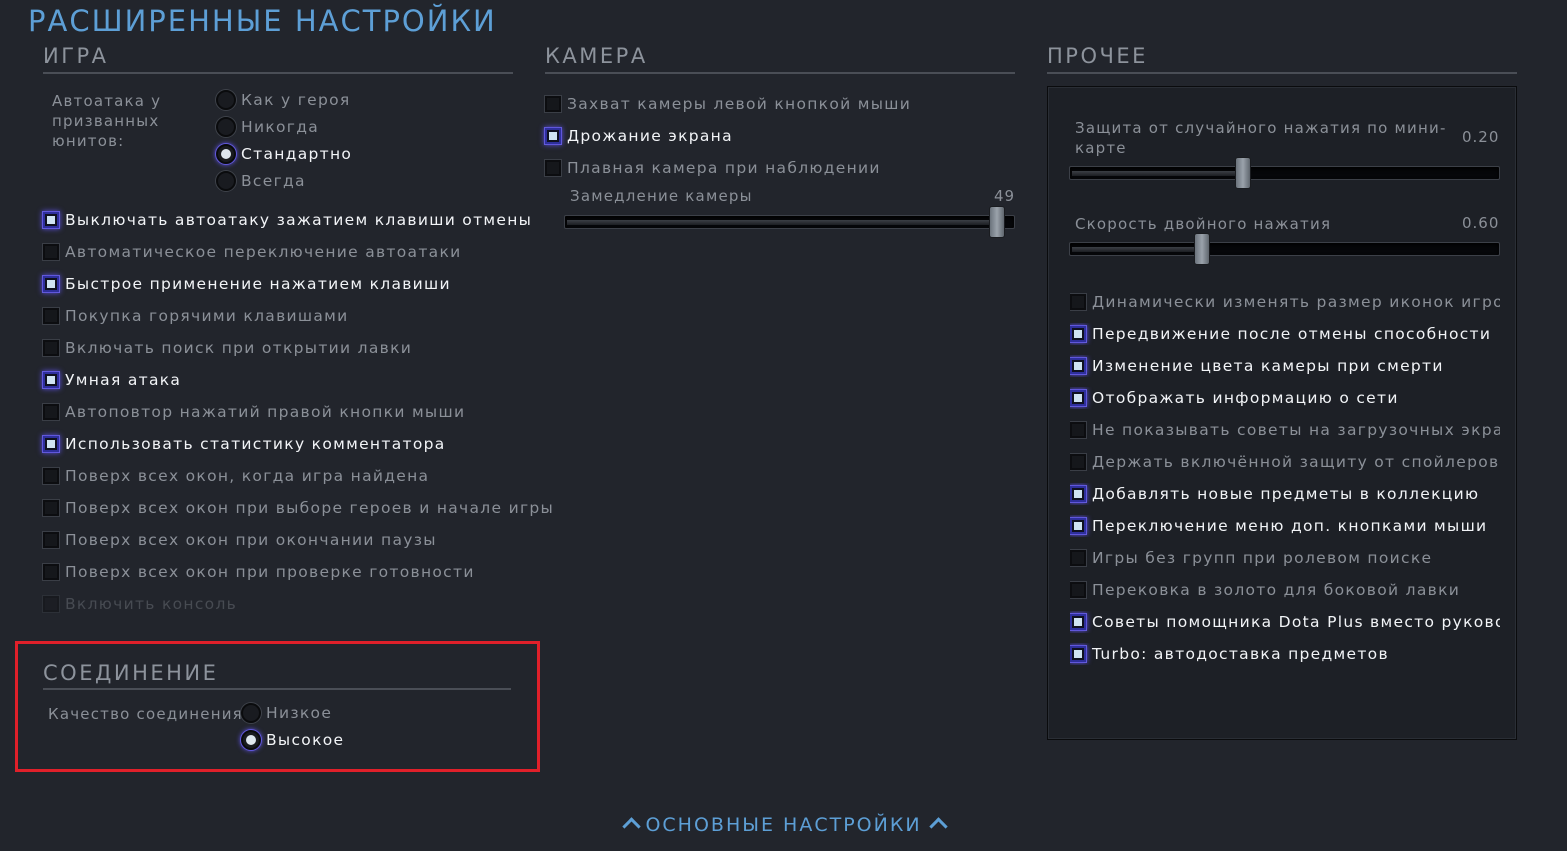 Image resolution: width=1567 pixels, height=851 pixels. What do you see at coordinates (236, 476) in the screenshot?
I see `game-setting-checkbox: Поверх всех окон, когда игра найдена` at bounding box center [236, 476].